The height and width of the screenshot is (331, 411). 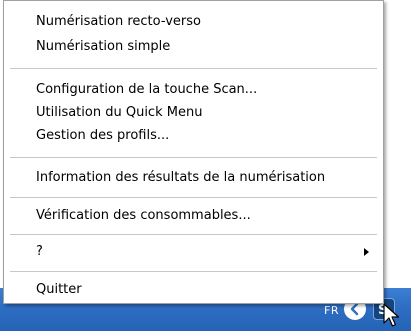 What do you see at coordinates (193, 22) in the screenshot?
I see `menu-item-duplex-scan: Numérisation recto-verso` at bounding box center [193, 22].